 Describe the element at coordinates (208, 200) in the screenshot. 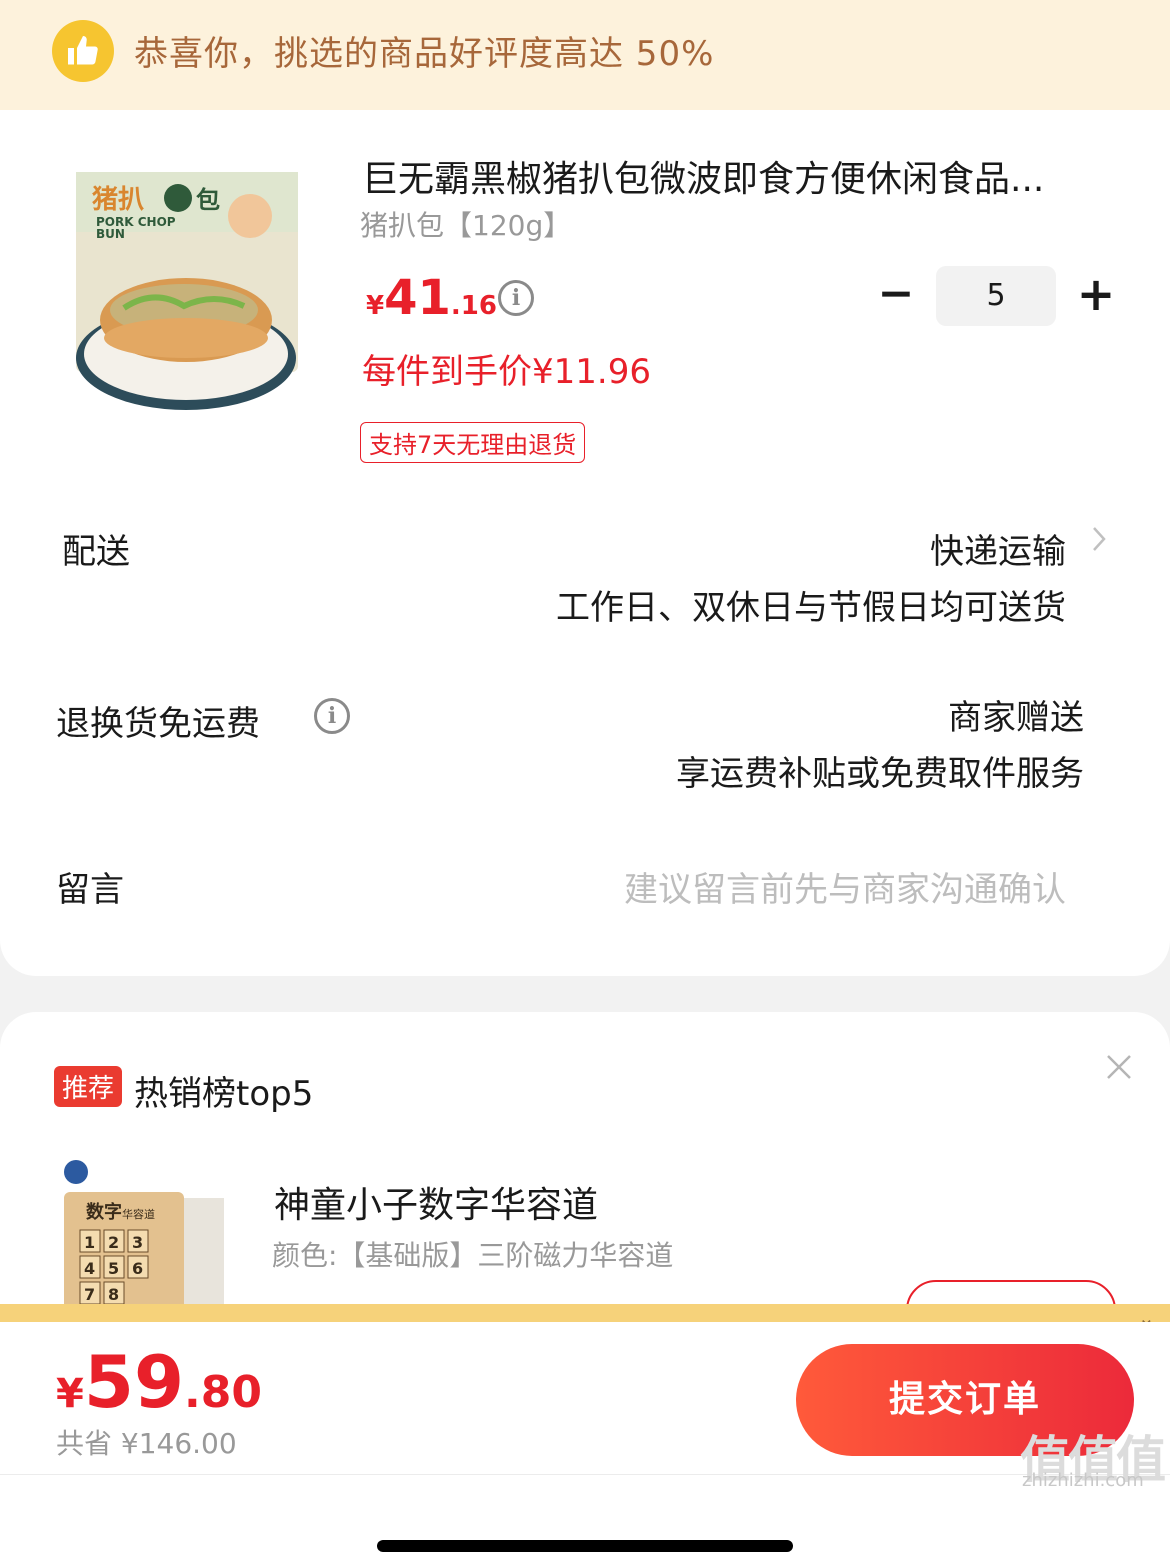

I see `svg-text: 包` at that location.